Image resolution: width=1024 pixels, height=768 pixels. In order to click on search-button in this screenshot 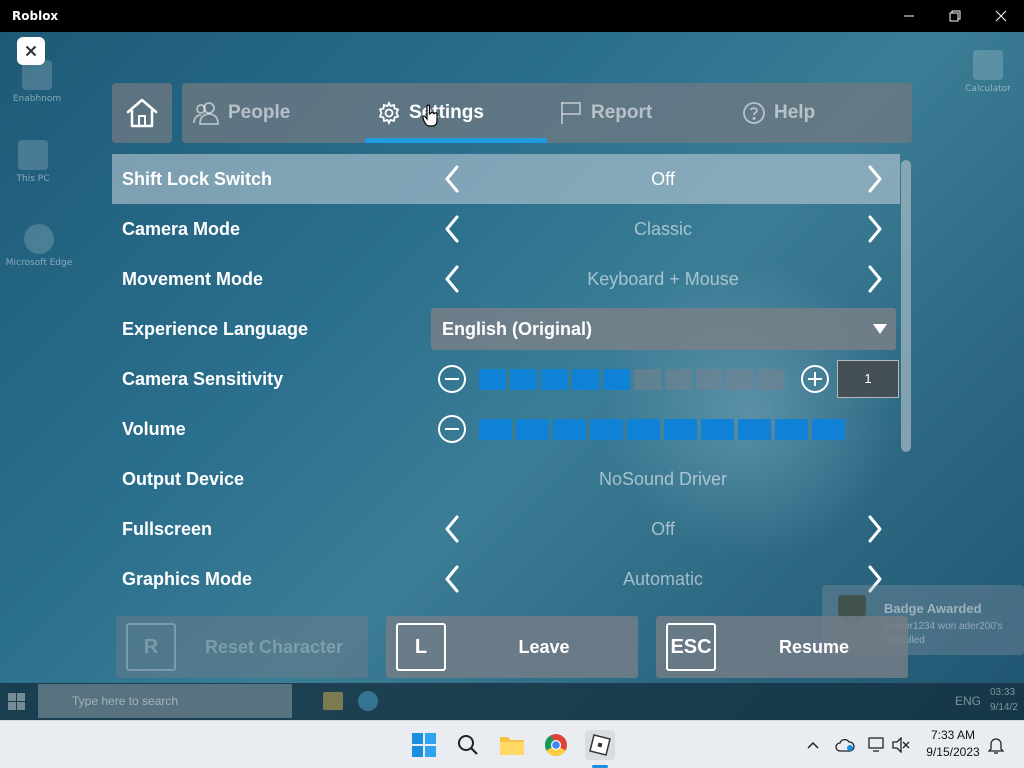, I will do `click(468, 745)`.